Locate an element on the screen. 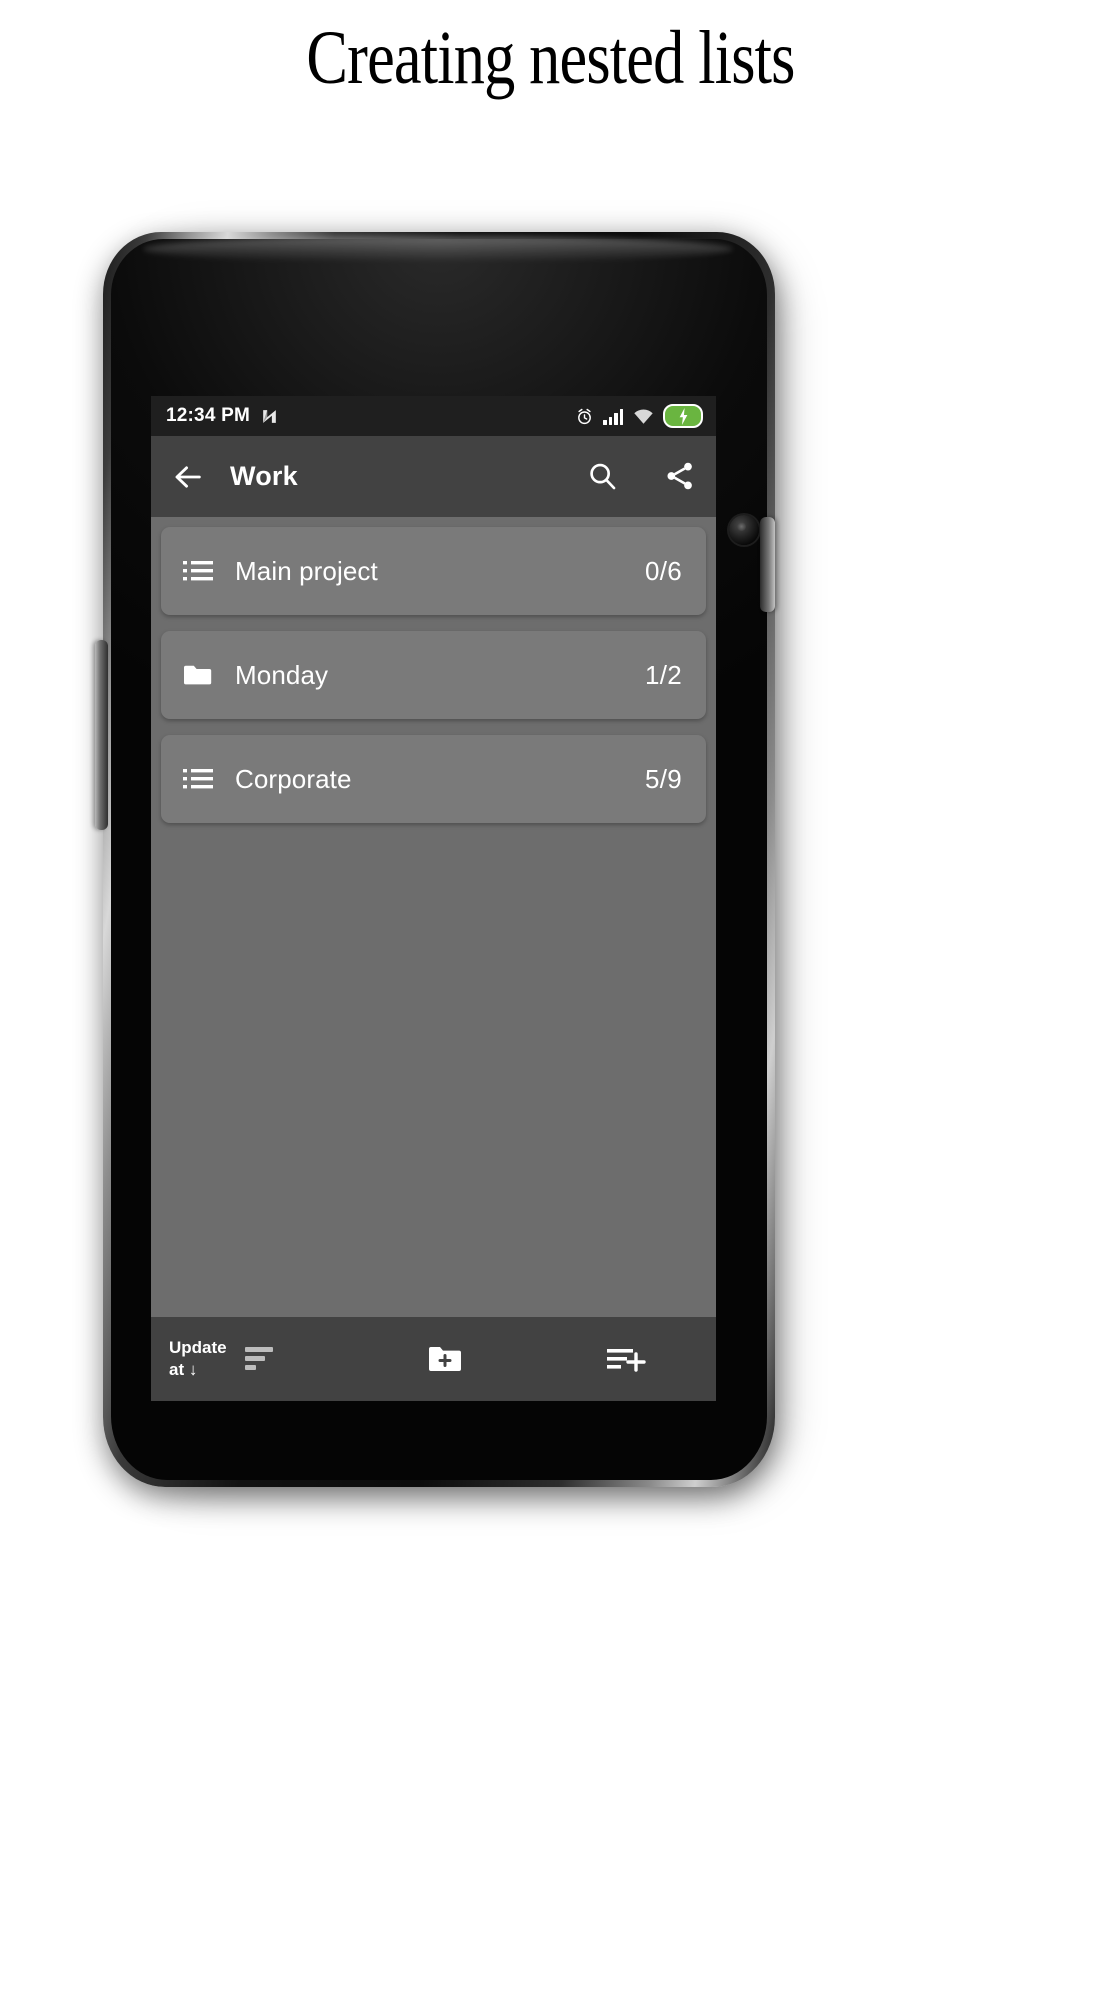 This screenshot has height=2000, width=1101. add-list-icon is located at coordinates (626, 1359).